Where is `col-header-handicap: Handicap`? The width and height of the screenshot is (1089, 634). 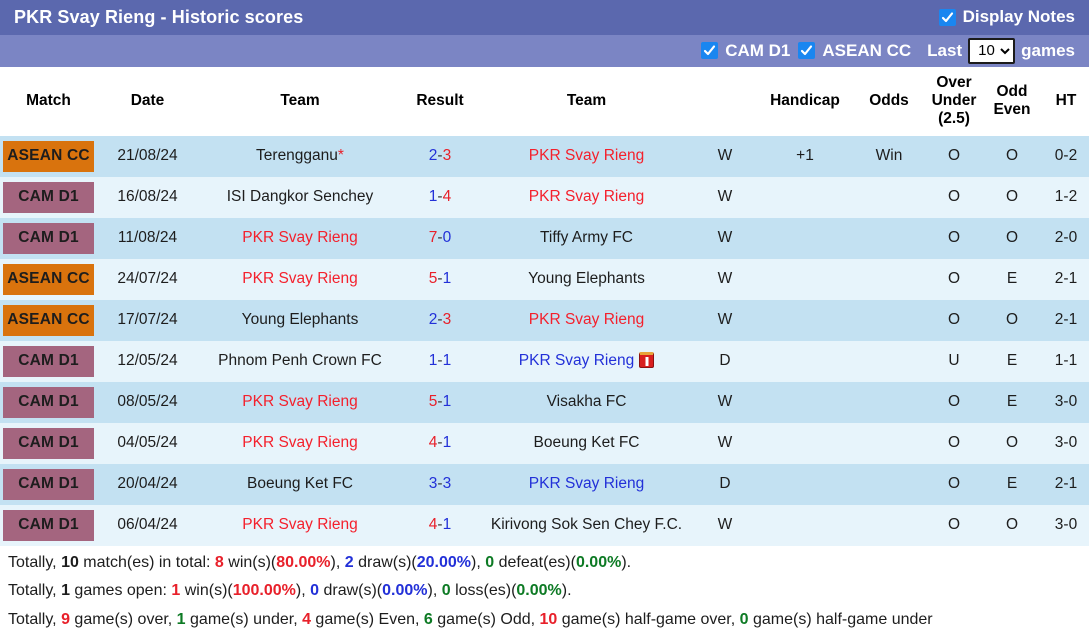 col-header-handicap: Handicap is located at coordinates (805, 101).